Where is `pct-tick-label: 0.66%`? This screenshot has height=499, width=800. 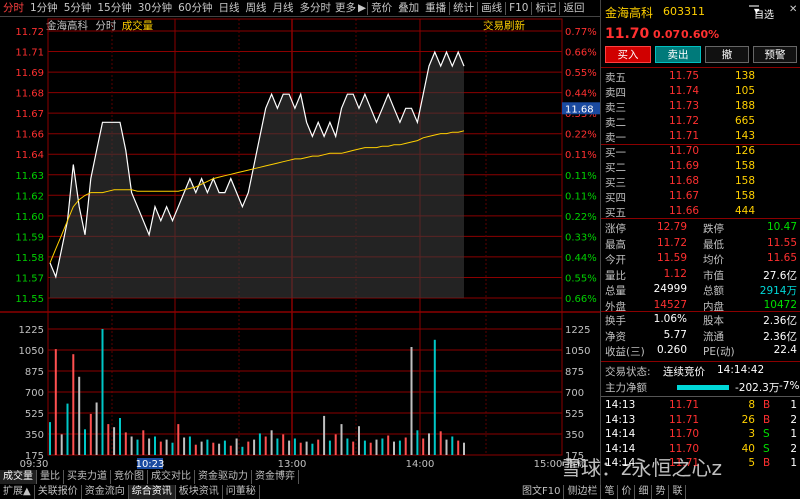
pct-tick-label: 0.66% is located at coordinates (581, 53).